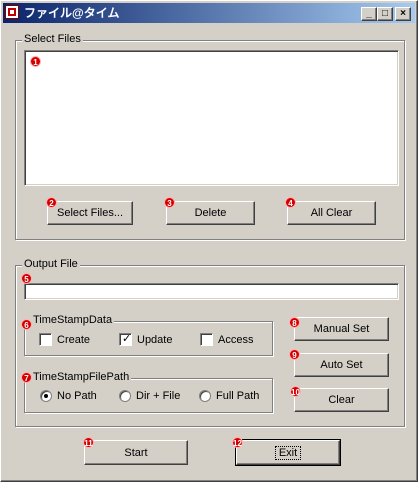  What do you see at coordinates (26, 377) in the screenshot?
I see `marker-7: 7` at bounding box center [26, 377].